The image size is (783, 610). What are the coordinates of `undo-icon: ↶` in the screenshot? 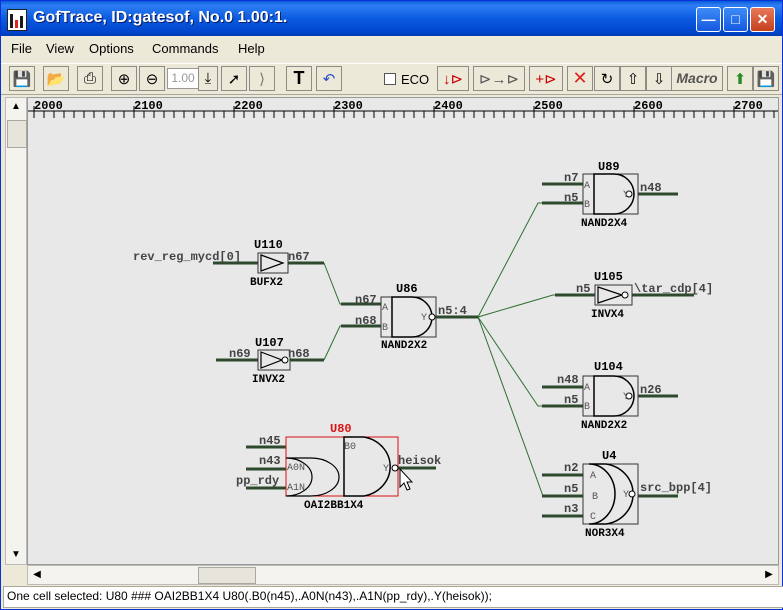 It's located at (329, 78).